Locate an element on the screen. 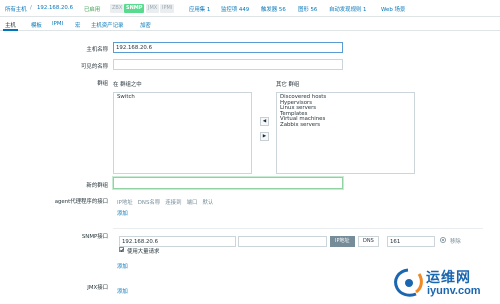 The width and height of the screenshot is (500, 304). badge-ipmi: IPMI is located at coordinates (167, 8).